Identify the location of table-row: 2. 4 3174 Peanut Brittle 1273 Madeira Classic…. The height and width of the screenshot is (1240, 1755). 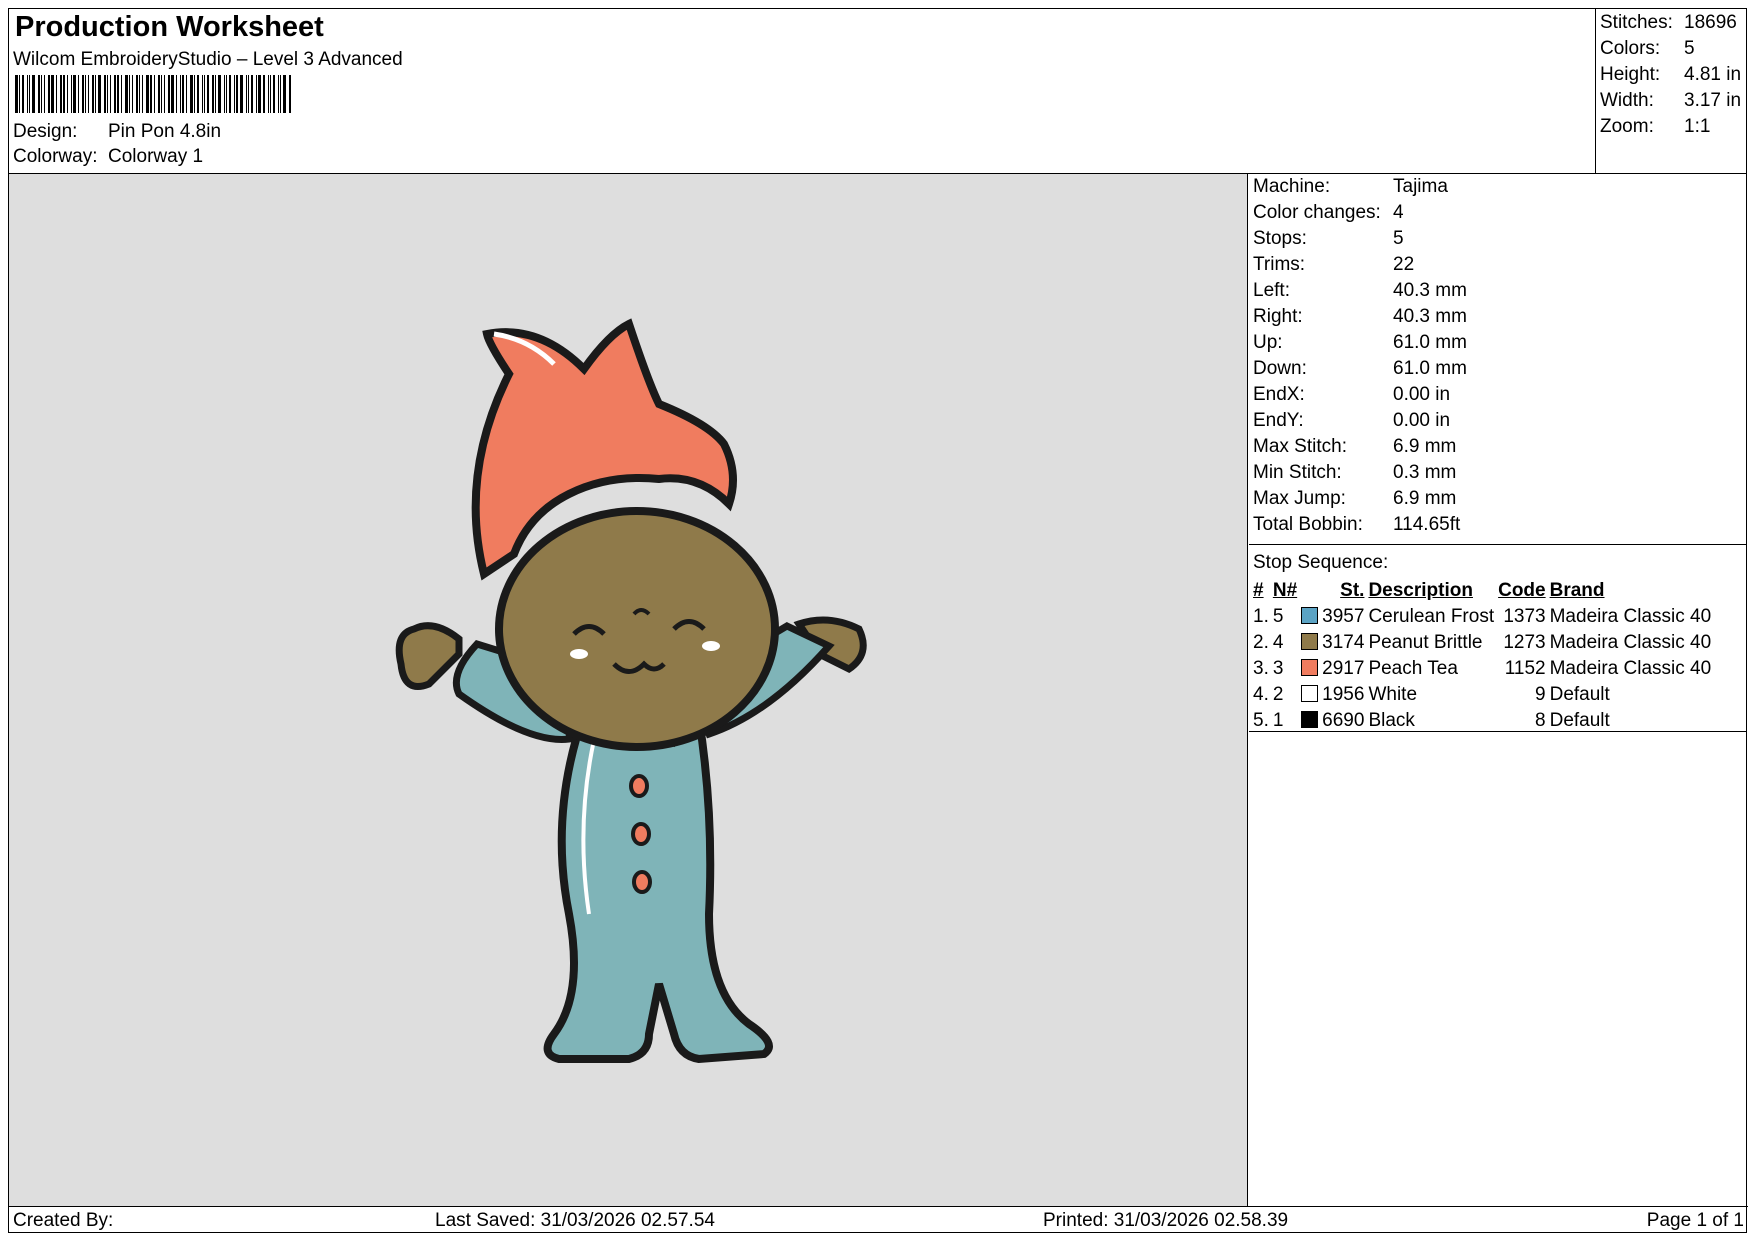
(1482, 643).